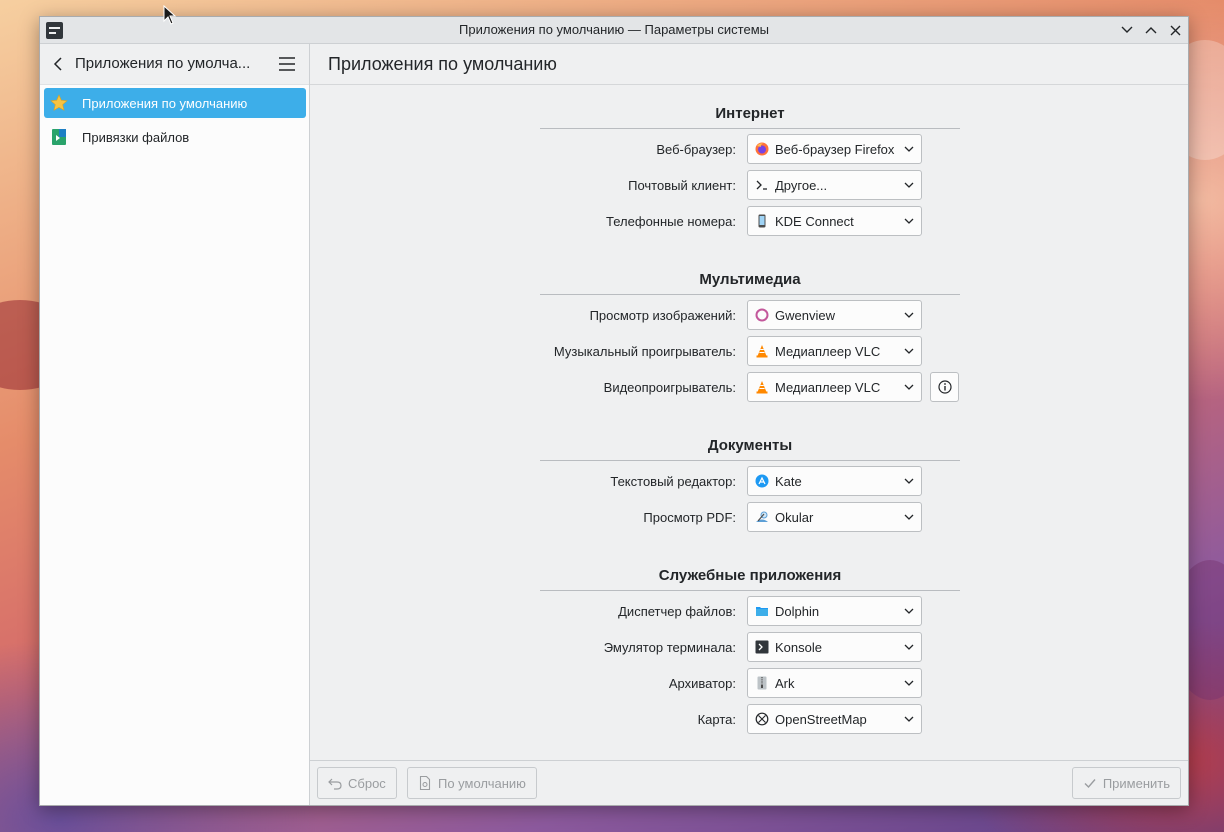 This screenshot has height=832, width=1224. I want to click on minimize-button, so click(1127, 30).